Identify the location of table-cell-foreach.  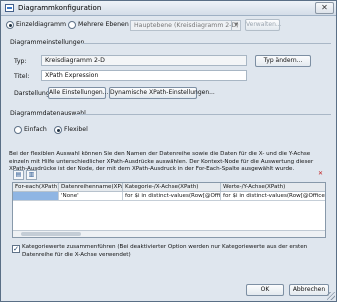
(36, 196).